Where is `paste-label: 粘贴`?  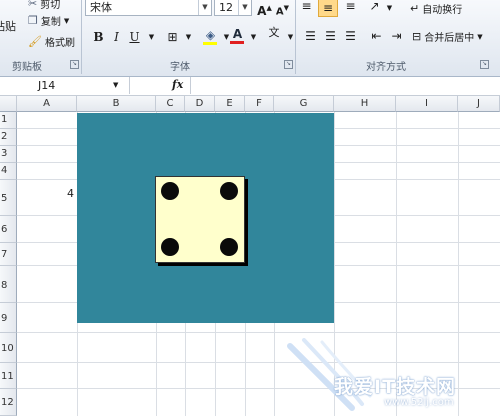
paste-label: 粘贴 is located at coordinates (8, 26).